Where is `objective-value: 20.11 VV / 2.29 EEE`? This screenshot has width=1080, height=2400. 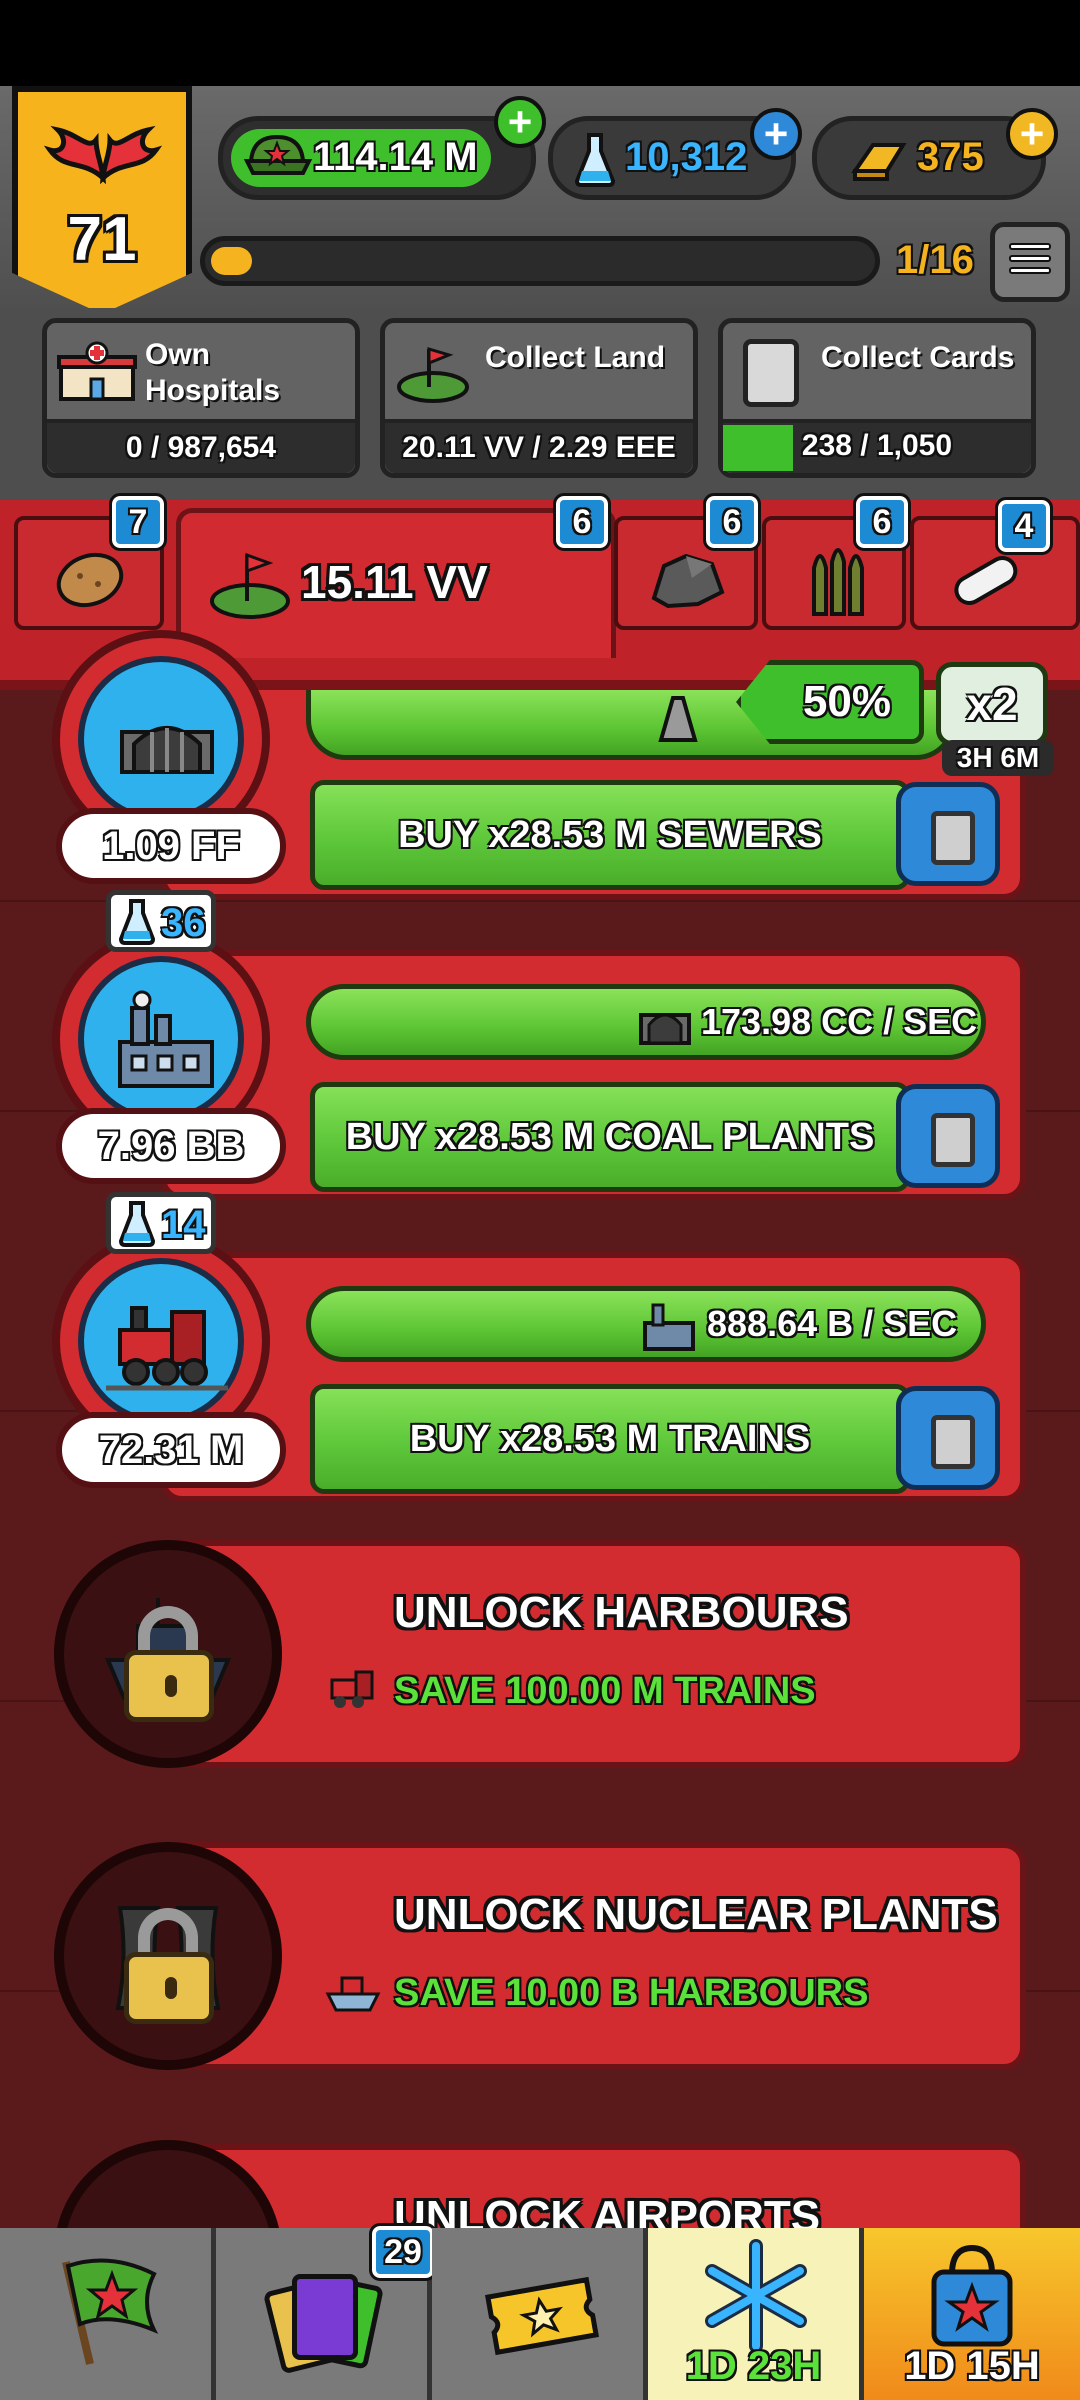
objective-value: 20.11 VV / 2.29 EEE is located at coordinates (539, 446).